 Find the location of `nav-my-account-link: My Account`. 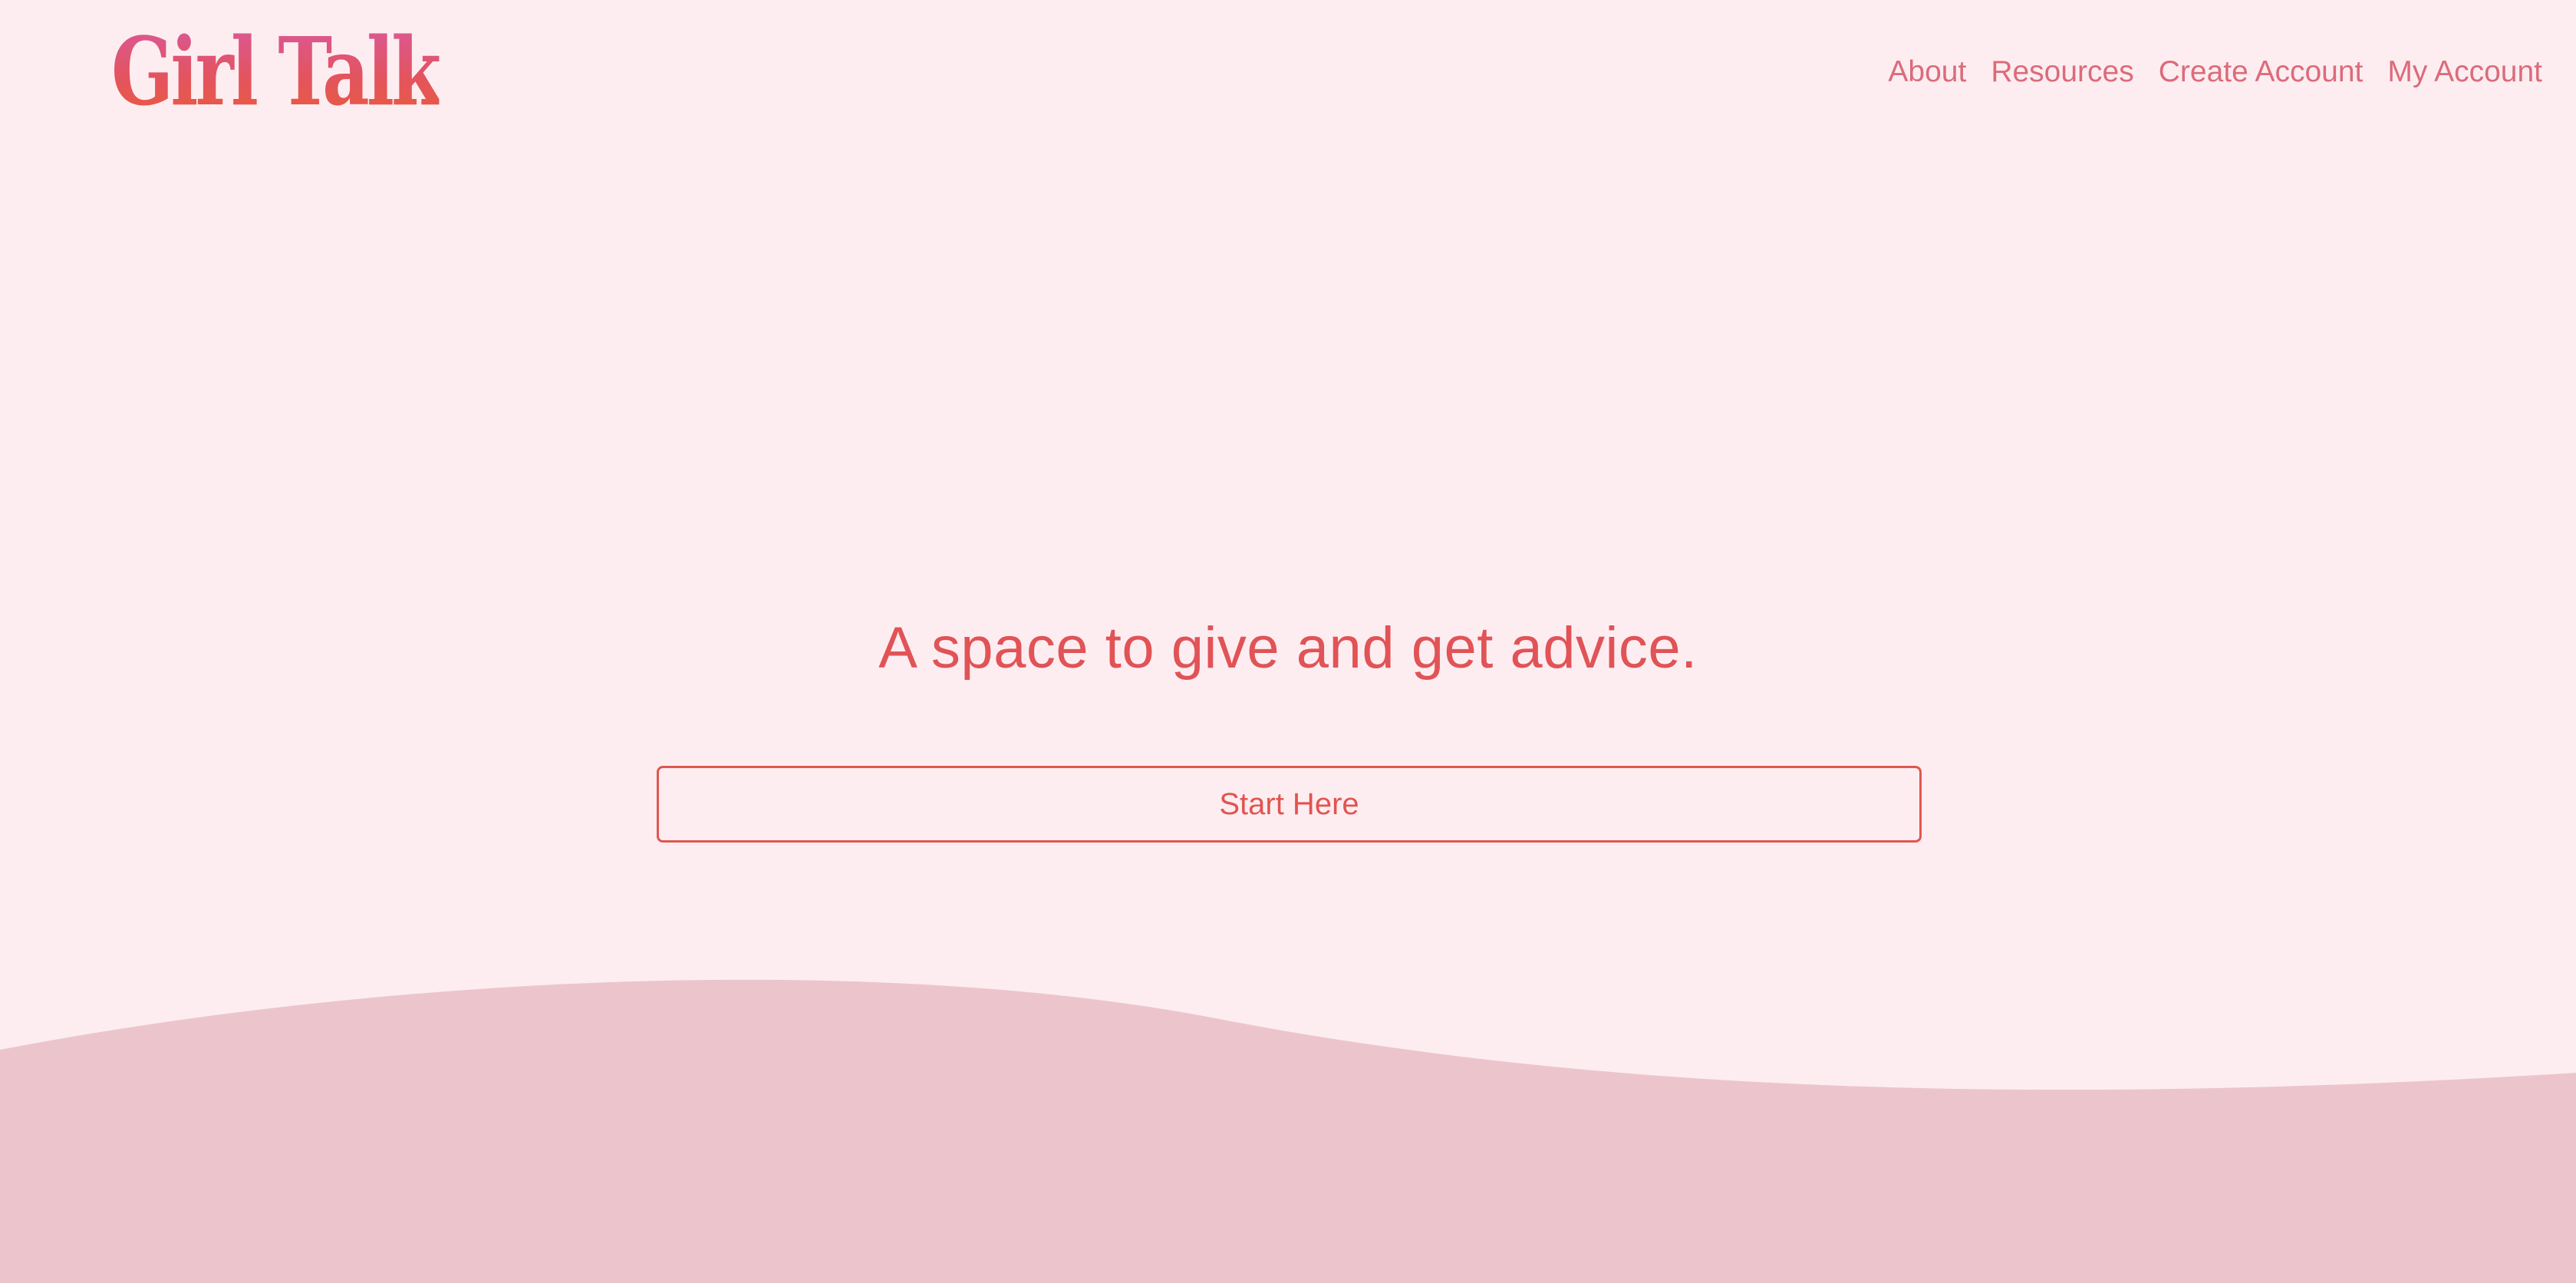

nav-my-account-link: My Account is located at coordinates (2464, 72).